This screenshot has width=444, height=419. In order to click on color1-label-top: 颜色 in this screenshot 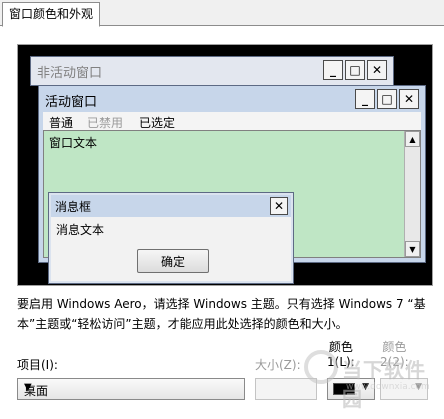, I will do `click(340, 347)`.